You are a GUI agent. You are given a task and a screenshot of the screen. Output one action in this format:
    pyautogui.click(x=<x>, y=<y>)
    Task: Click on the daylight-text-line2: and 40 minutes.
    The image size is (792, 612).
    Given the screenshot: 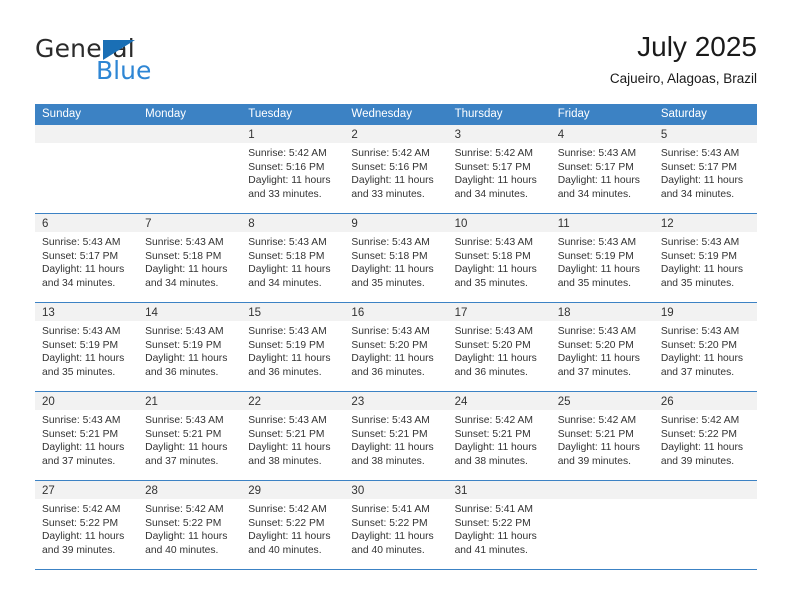 What is the action you would take?
    pyautogui.click(x=182, y=550)
    